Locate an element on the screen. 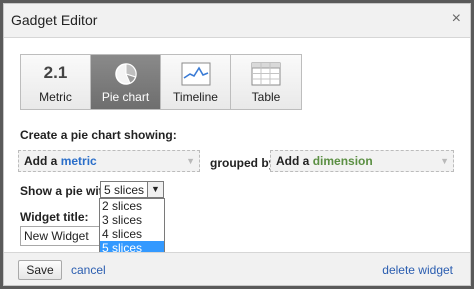 This screenshot has height=289, width=474. title-bar: Gadget Editor × is located at coordinates (237, 21).